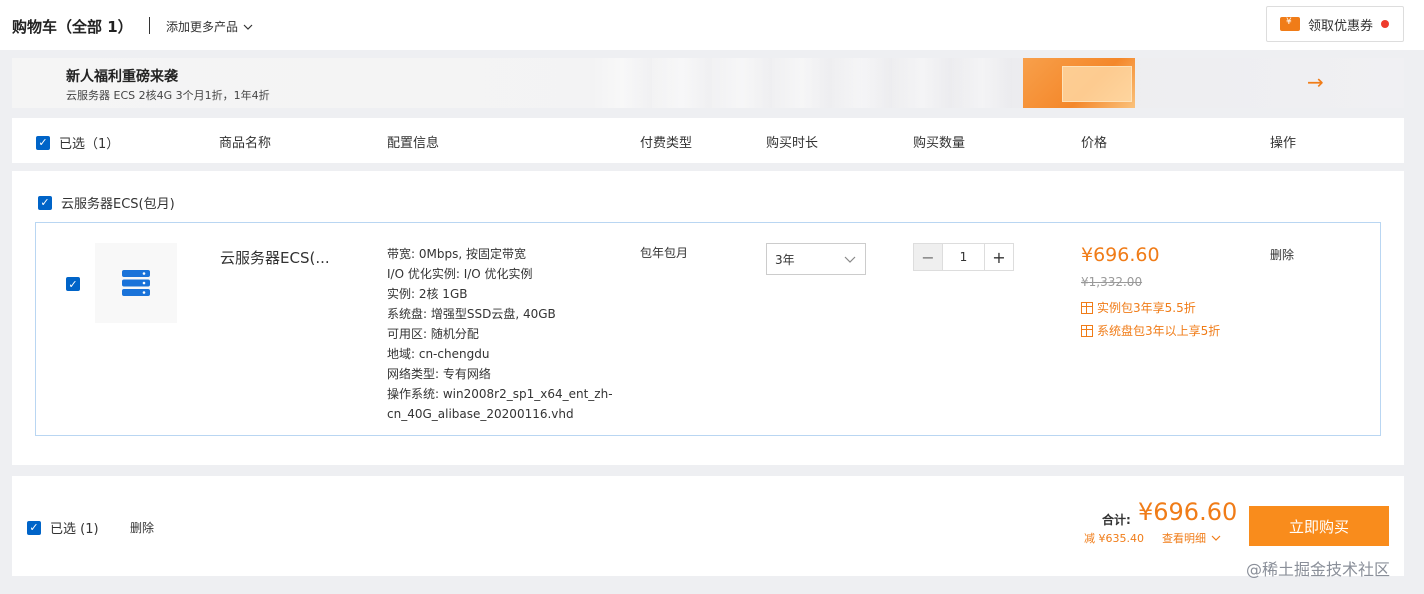  What do you see at coordinates (1112, 282) in the screenshot?
I see `original-price: ¥1,332.00` at bounding box center [1112, 282].